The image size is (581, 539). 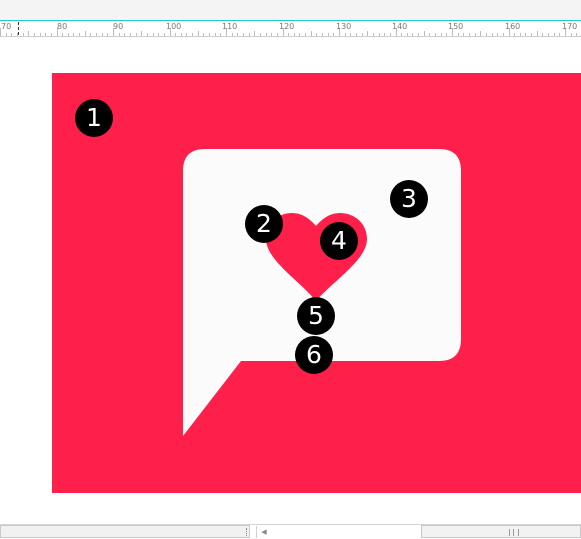 I want to click on callout-2: 2, so click(x=264, y=224).